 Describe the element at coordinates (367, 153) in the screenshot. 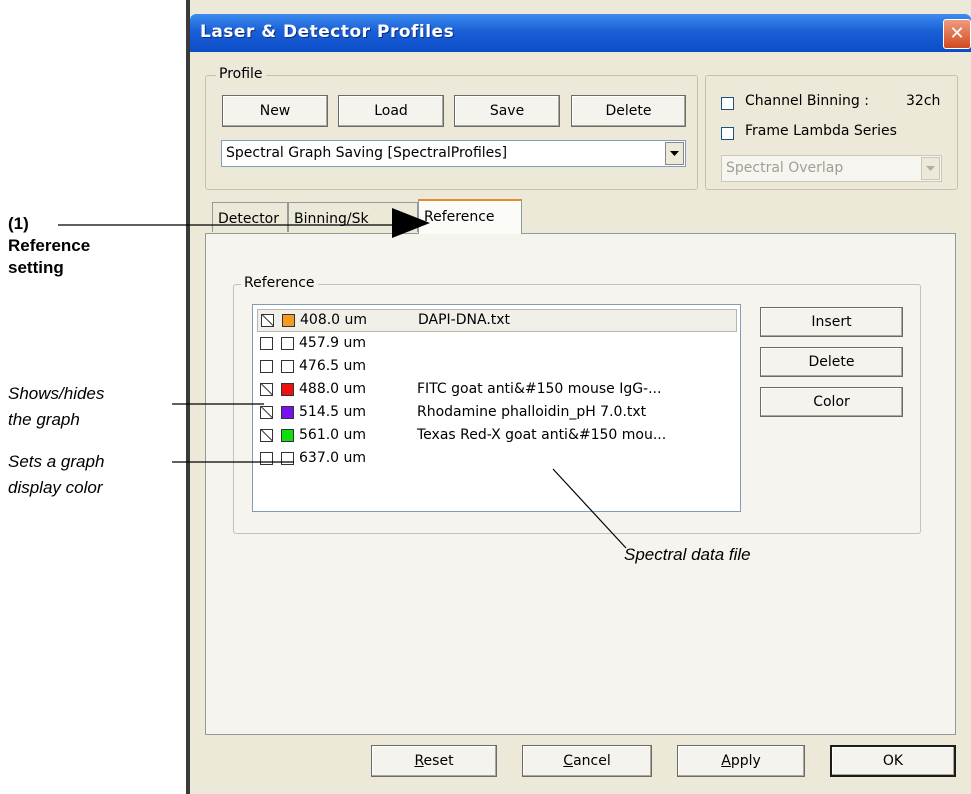

I see `profile-select-value: Spectral Graph Saving [SpectralProfiles]` at that location.